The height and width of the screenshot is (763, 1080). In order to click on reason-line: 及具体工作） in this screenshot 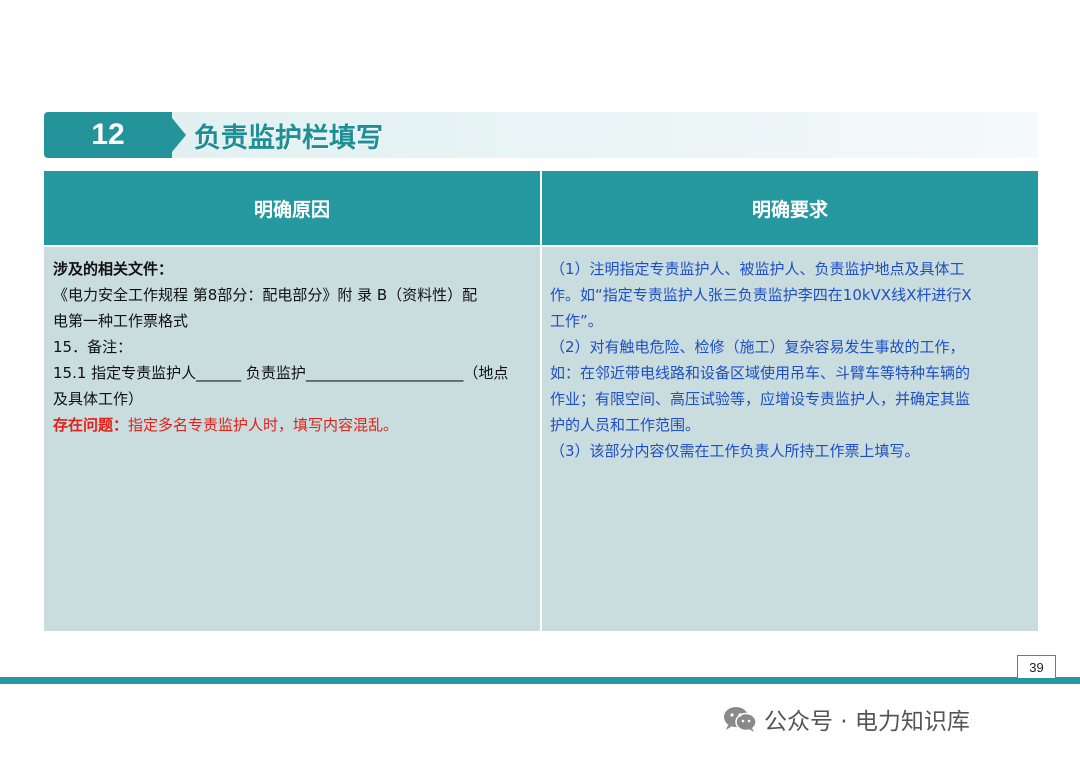, I will do `click(98, 399)`.